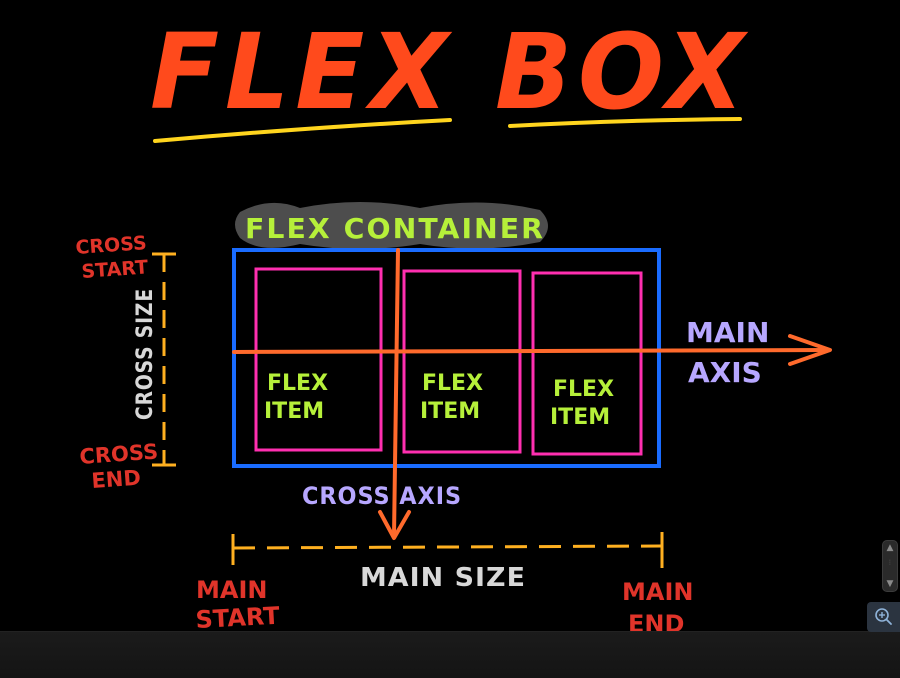  What do you see at coordinates (297, 383) in the screenshot?
I see `flex-item-1-label-line1: FLEX` at bounding box center [297, 383].